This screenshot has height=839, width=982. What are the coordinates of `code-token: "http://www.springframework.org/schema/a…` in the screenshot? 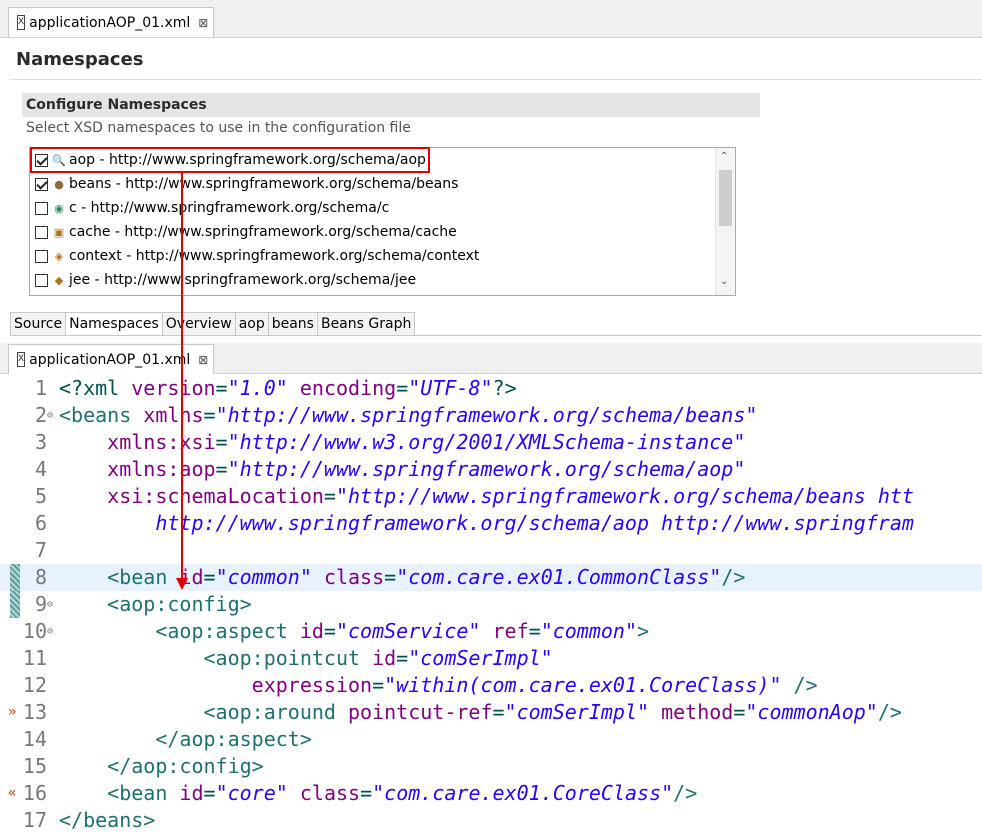 It's located at (486, 469).